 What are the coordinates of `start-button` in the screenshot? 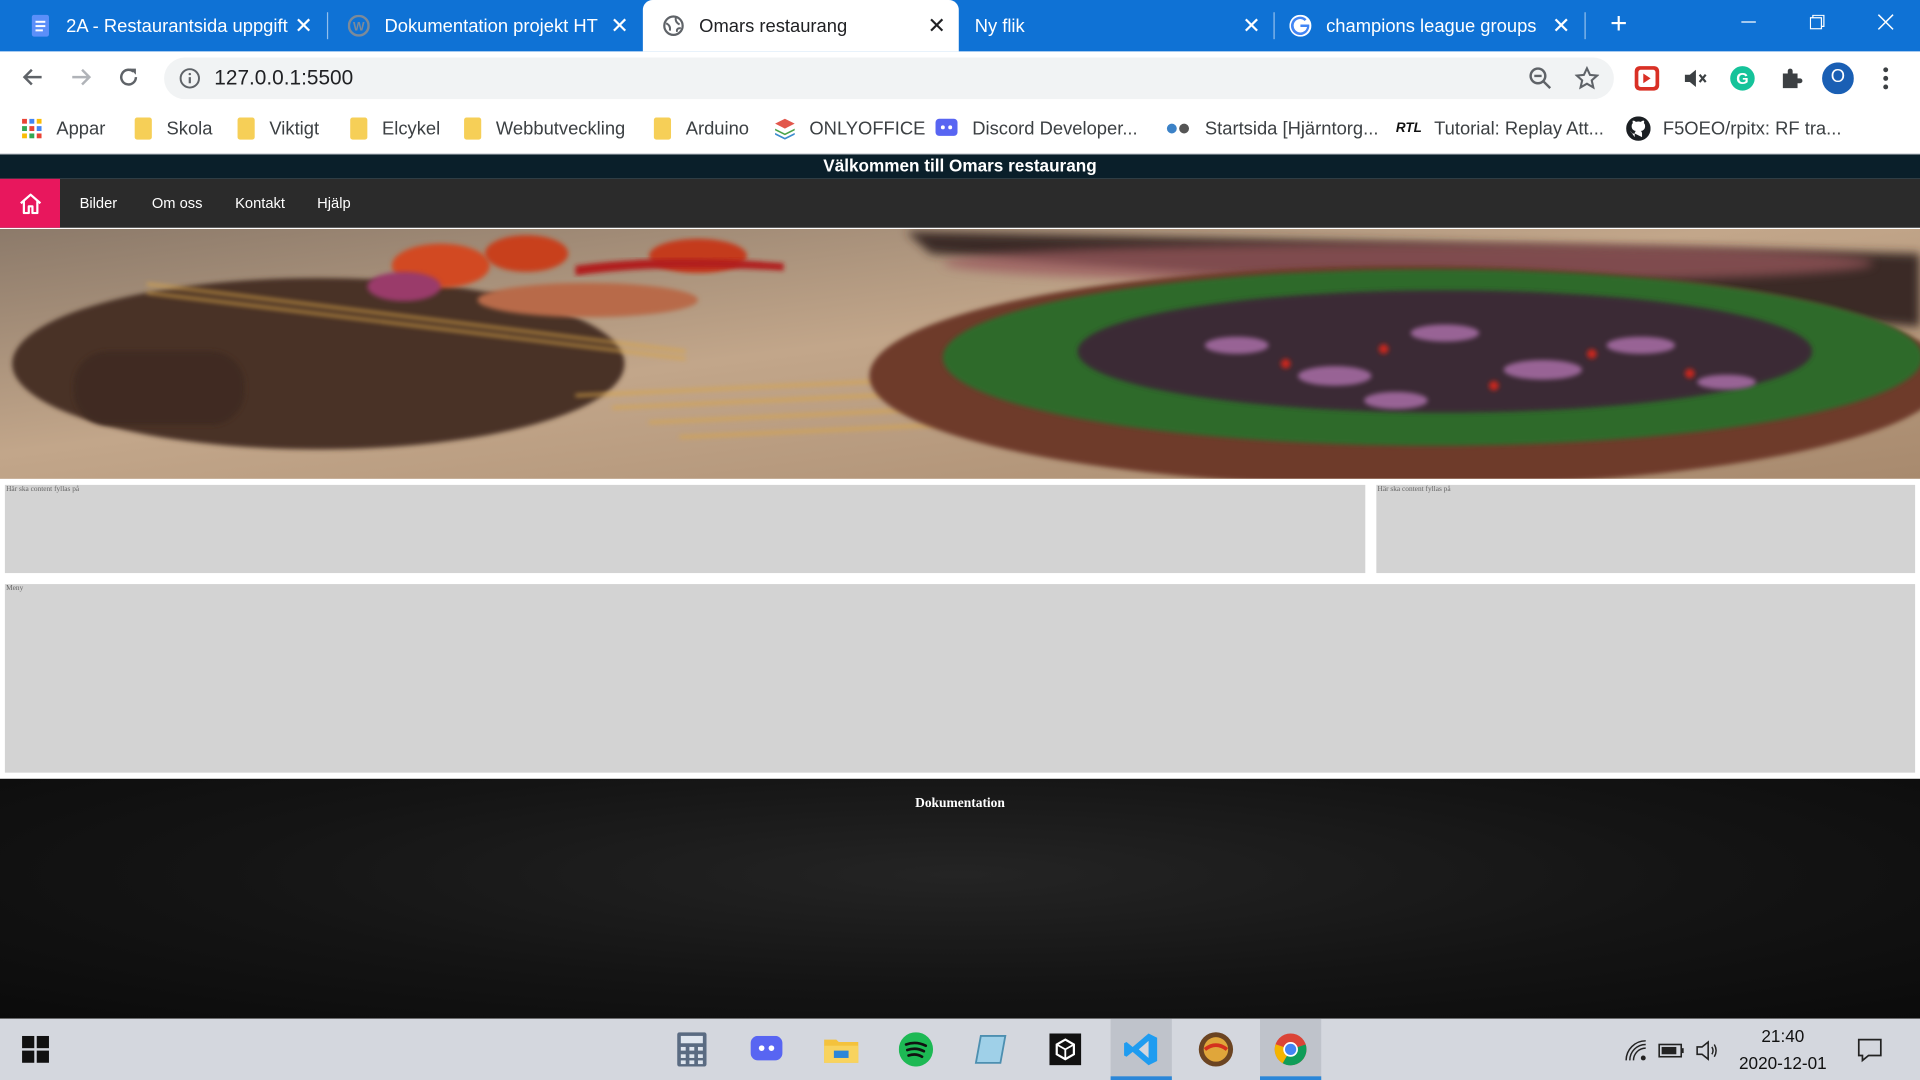 It's located at (35, 1049).